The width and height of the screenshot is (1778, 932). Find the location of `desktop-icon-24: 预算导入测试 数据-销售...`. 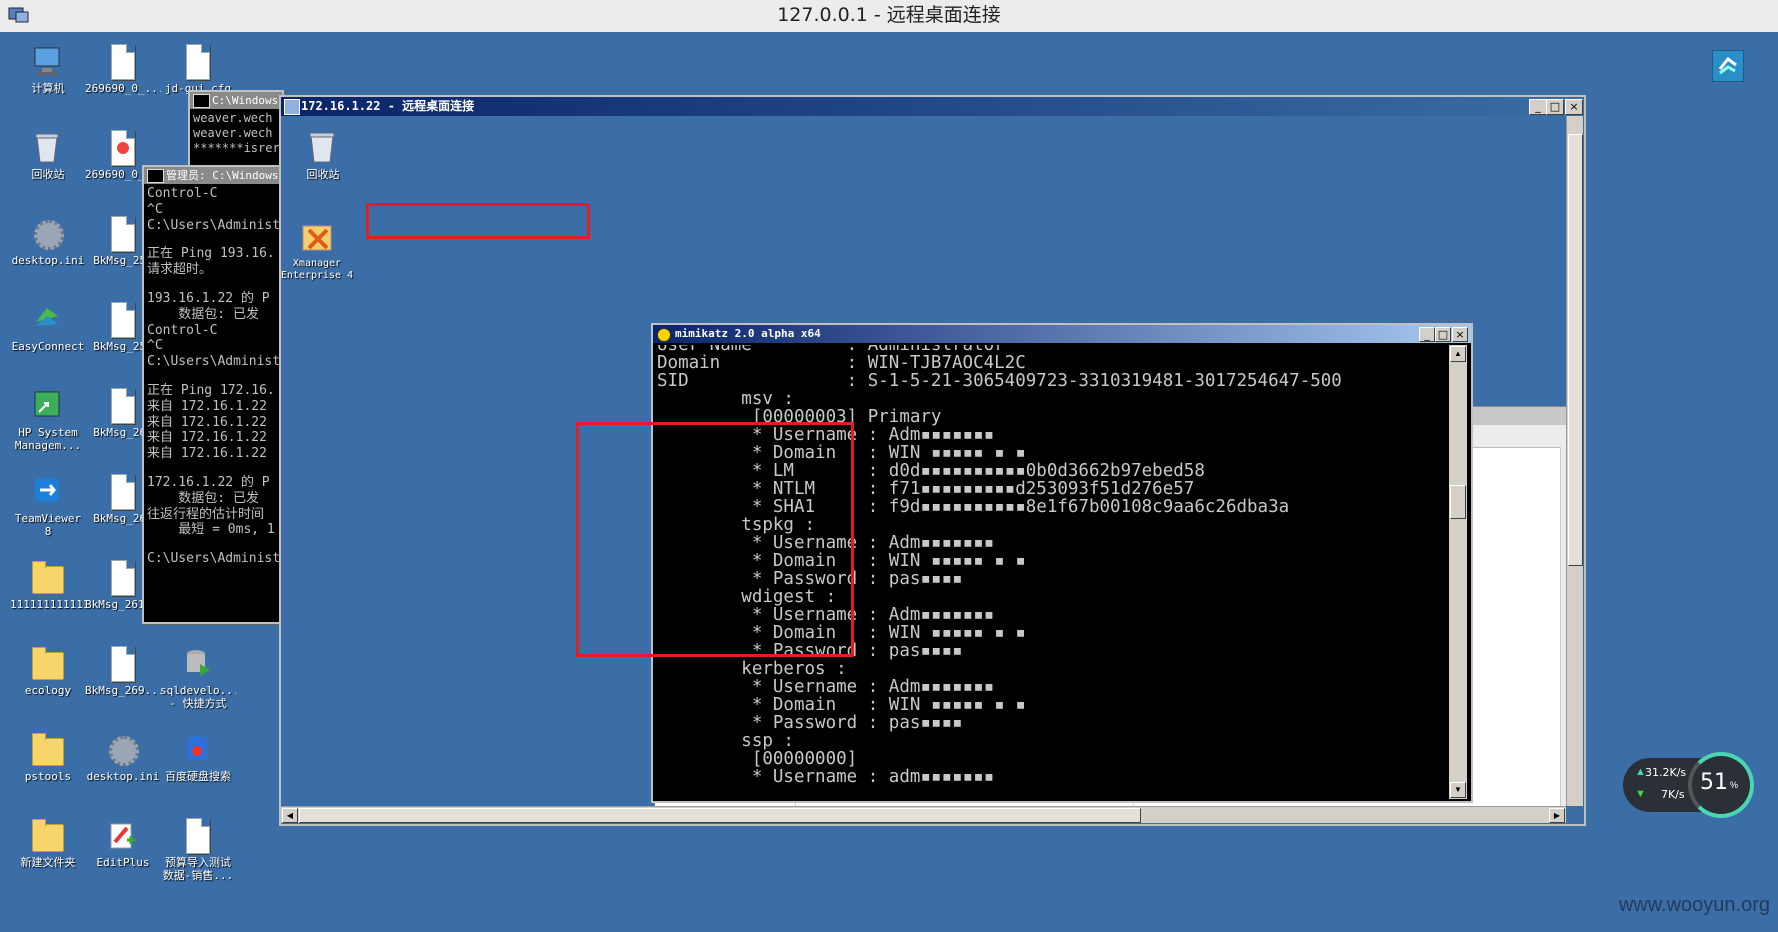

desktop-icon-24: 预算导入测试 数据-销售... is located at coordinates (198, 850).